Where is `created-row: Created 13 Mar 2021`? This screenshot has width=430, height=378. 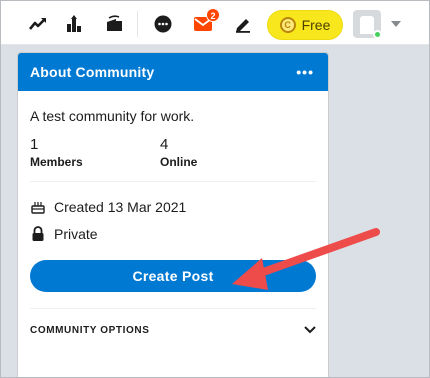
created-row: Created 13 Mar 2021 is located at coordinates (173, 207).